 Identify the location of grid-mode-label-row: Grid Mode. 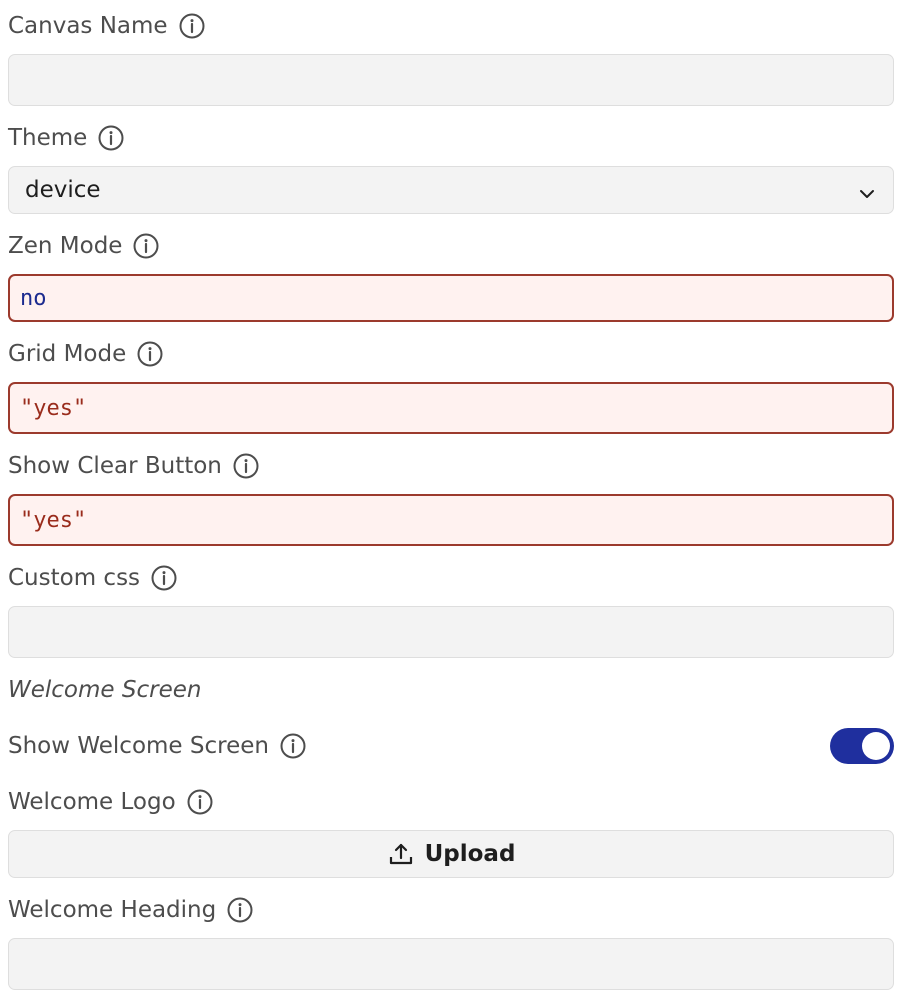
(85, 354).